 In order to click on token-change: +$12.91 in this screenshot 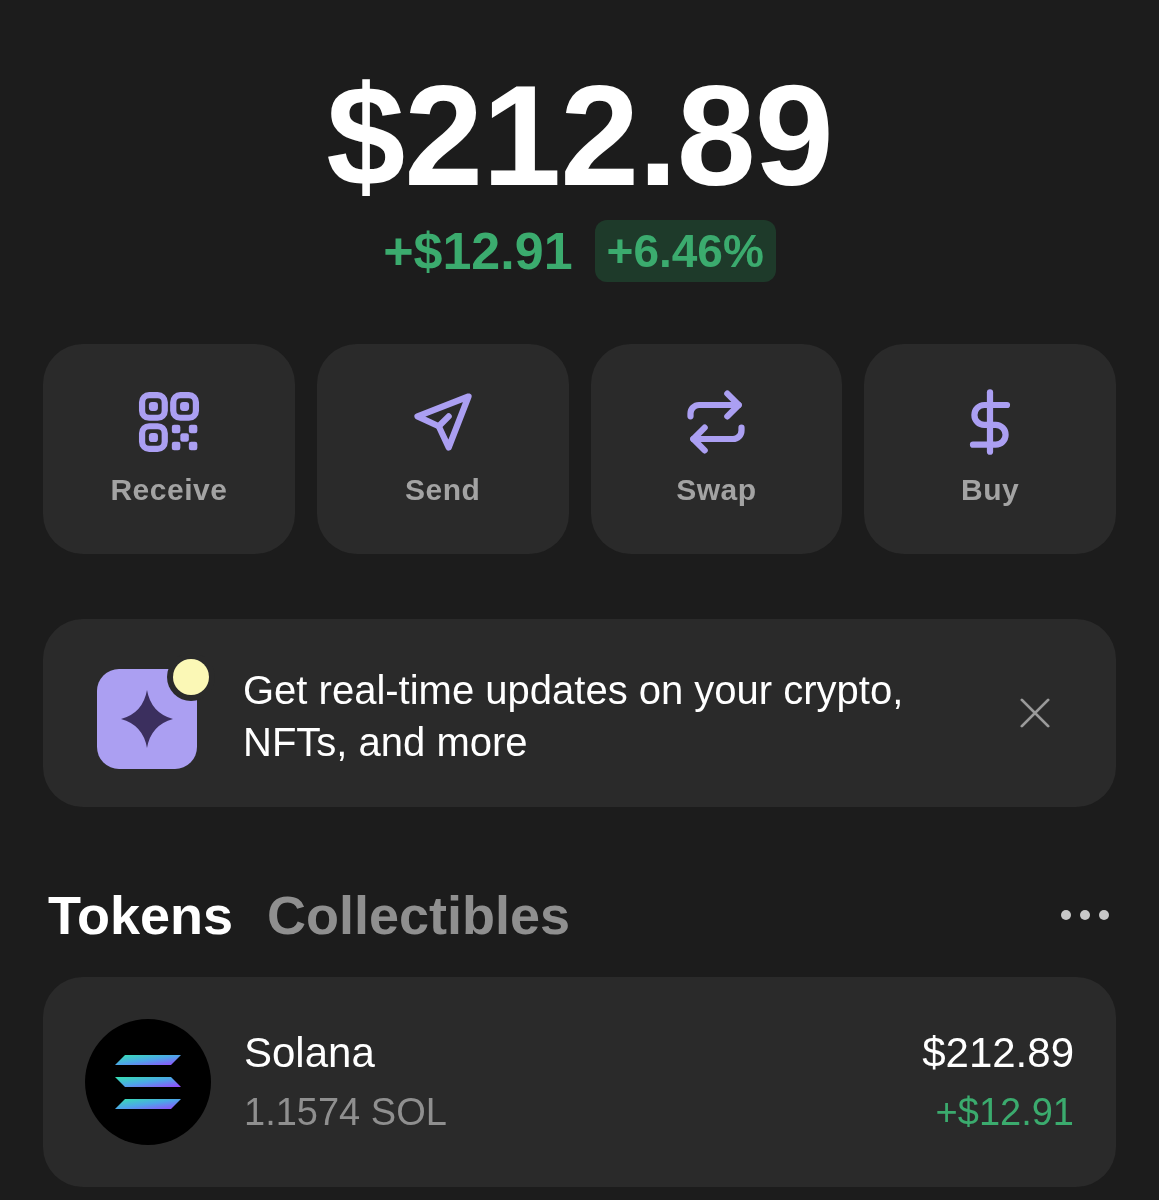, I will do `click(1004, 1112)`.